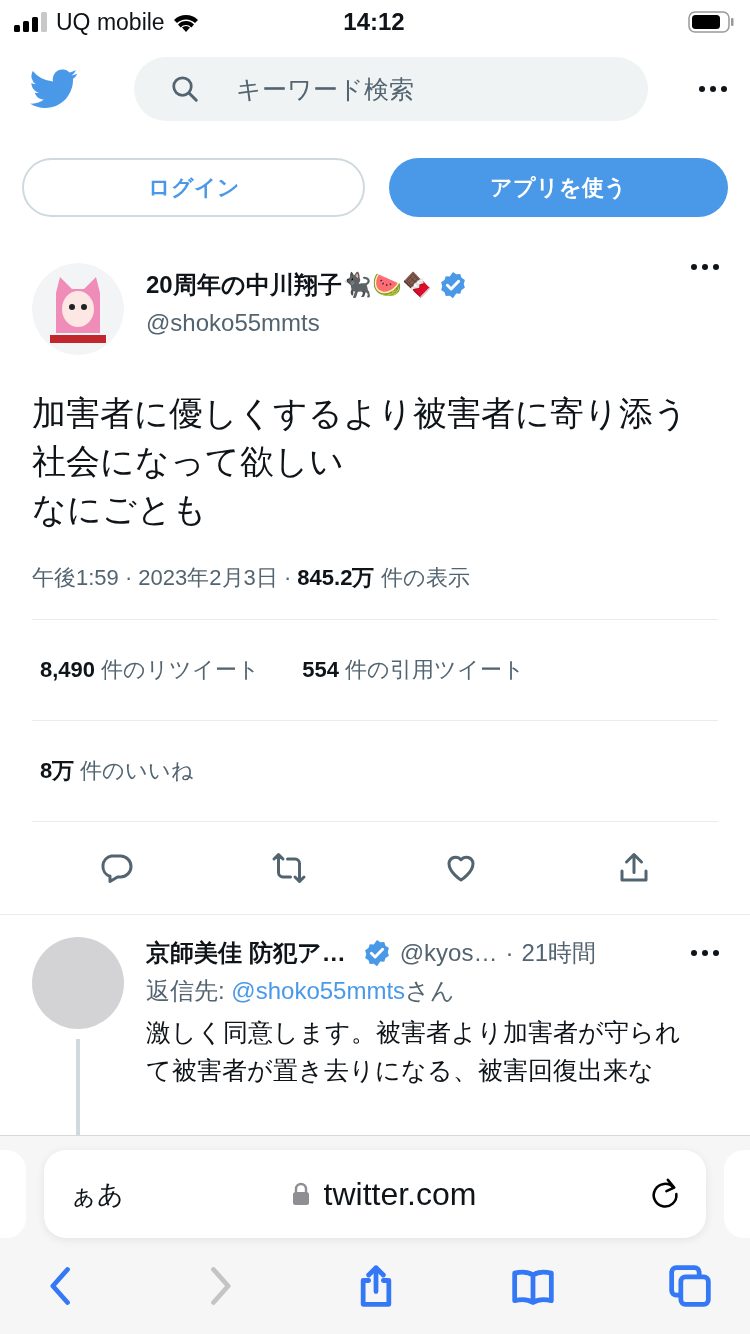  What do you see at coordinates (120, 509) in the screenshot?
I see `tweet-text: なにごとも` at bounding box center [120, 509].